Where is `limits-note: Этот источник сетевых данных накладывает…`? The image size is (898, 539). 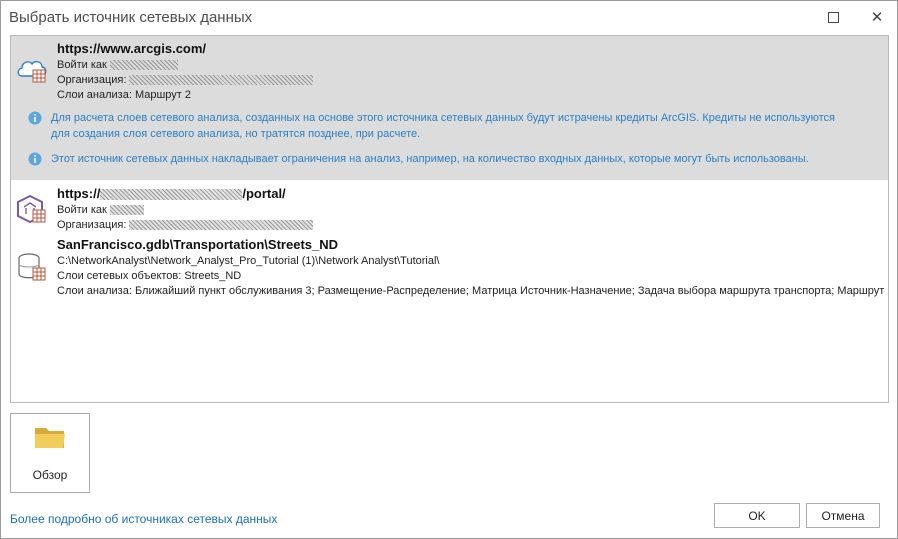 limits-note: Этот источник сетевых данных накладывает… is located at coordinates (430, 159).